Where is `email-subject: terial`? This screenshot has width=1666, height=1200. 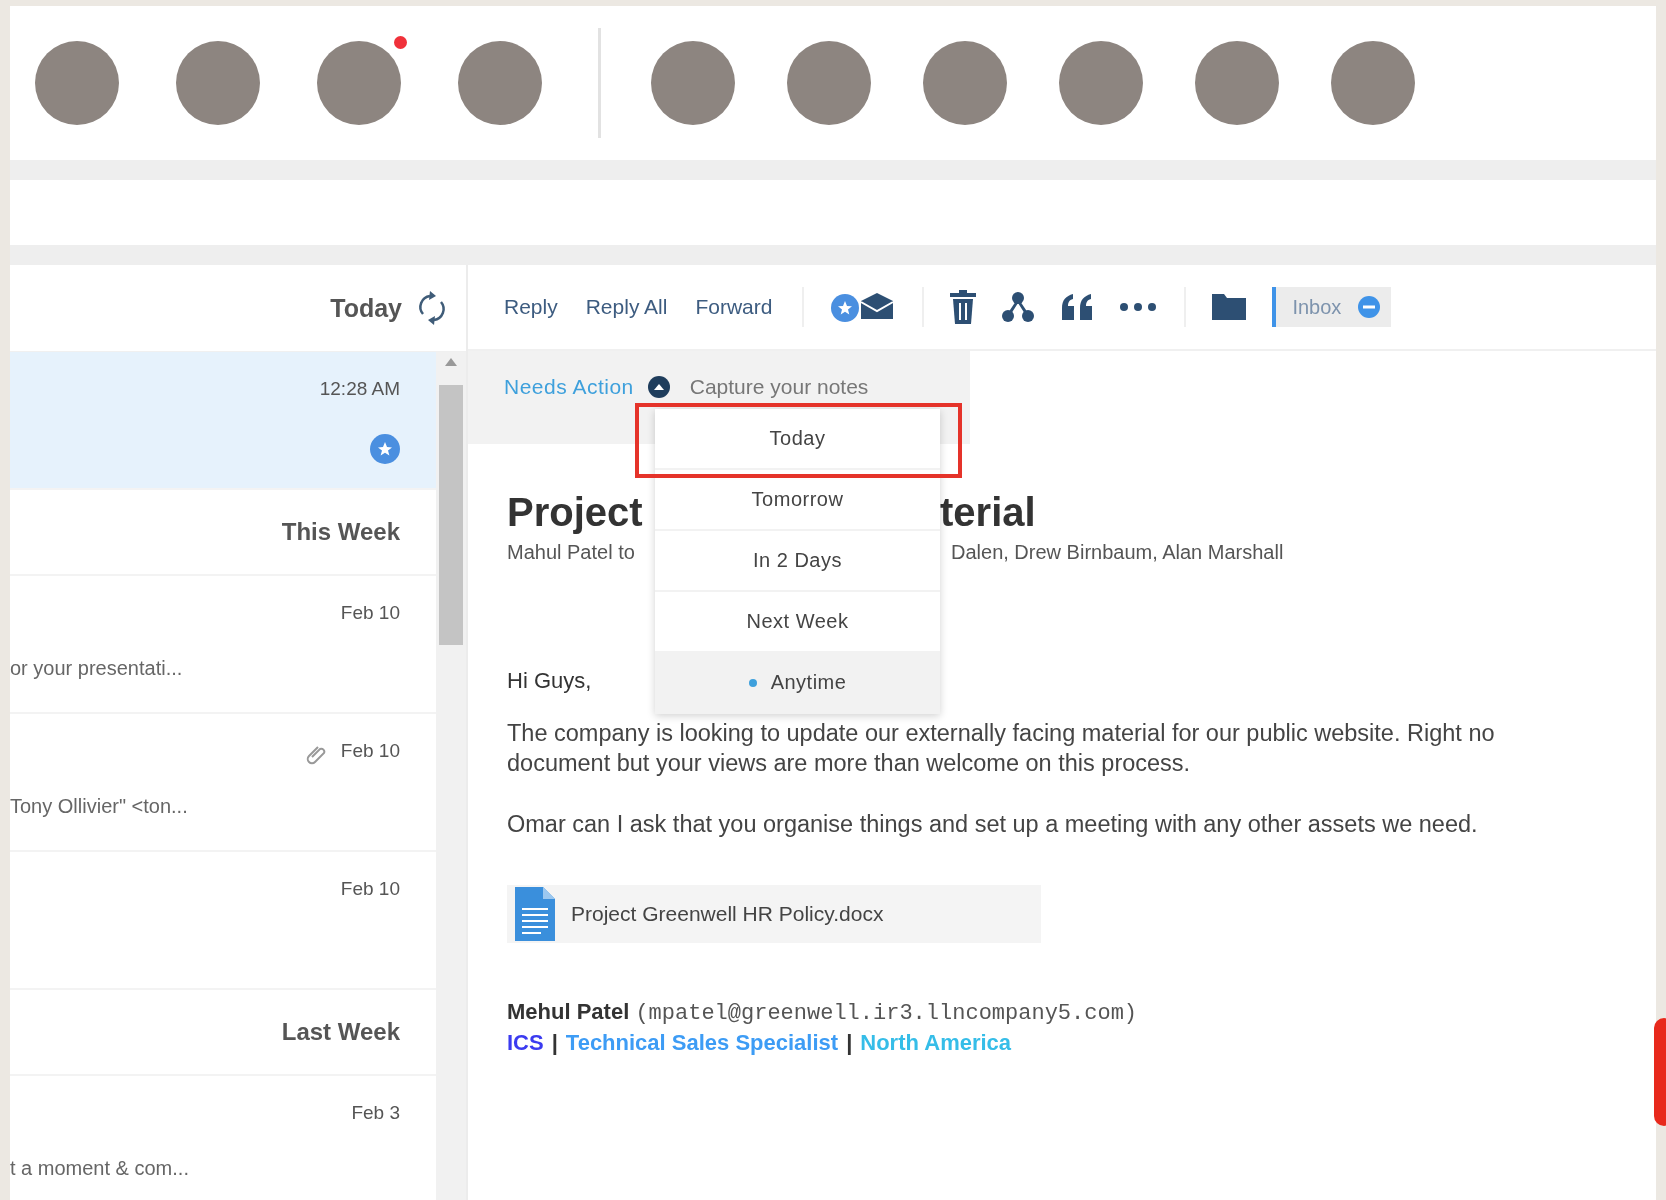 email-subject: terial is located at coordinates (988, 512).